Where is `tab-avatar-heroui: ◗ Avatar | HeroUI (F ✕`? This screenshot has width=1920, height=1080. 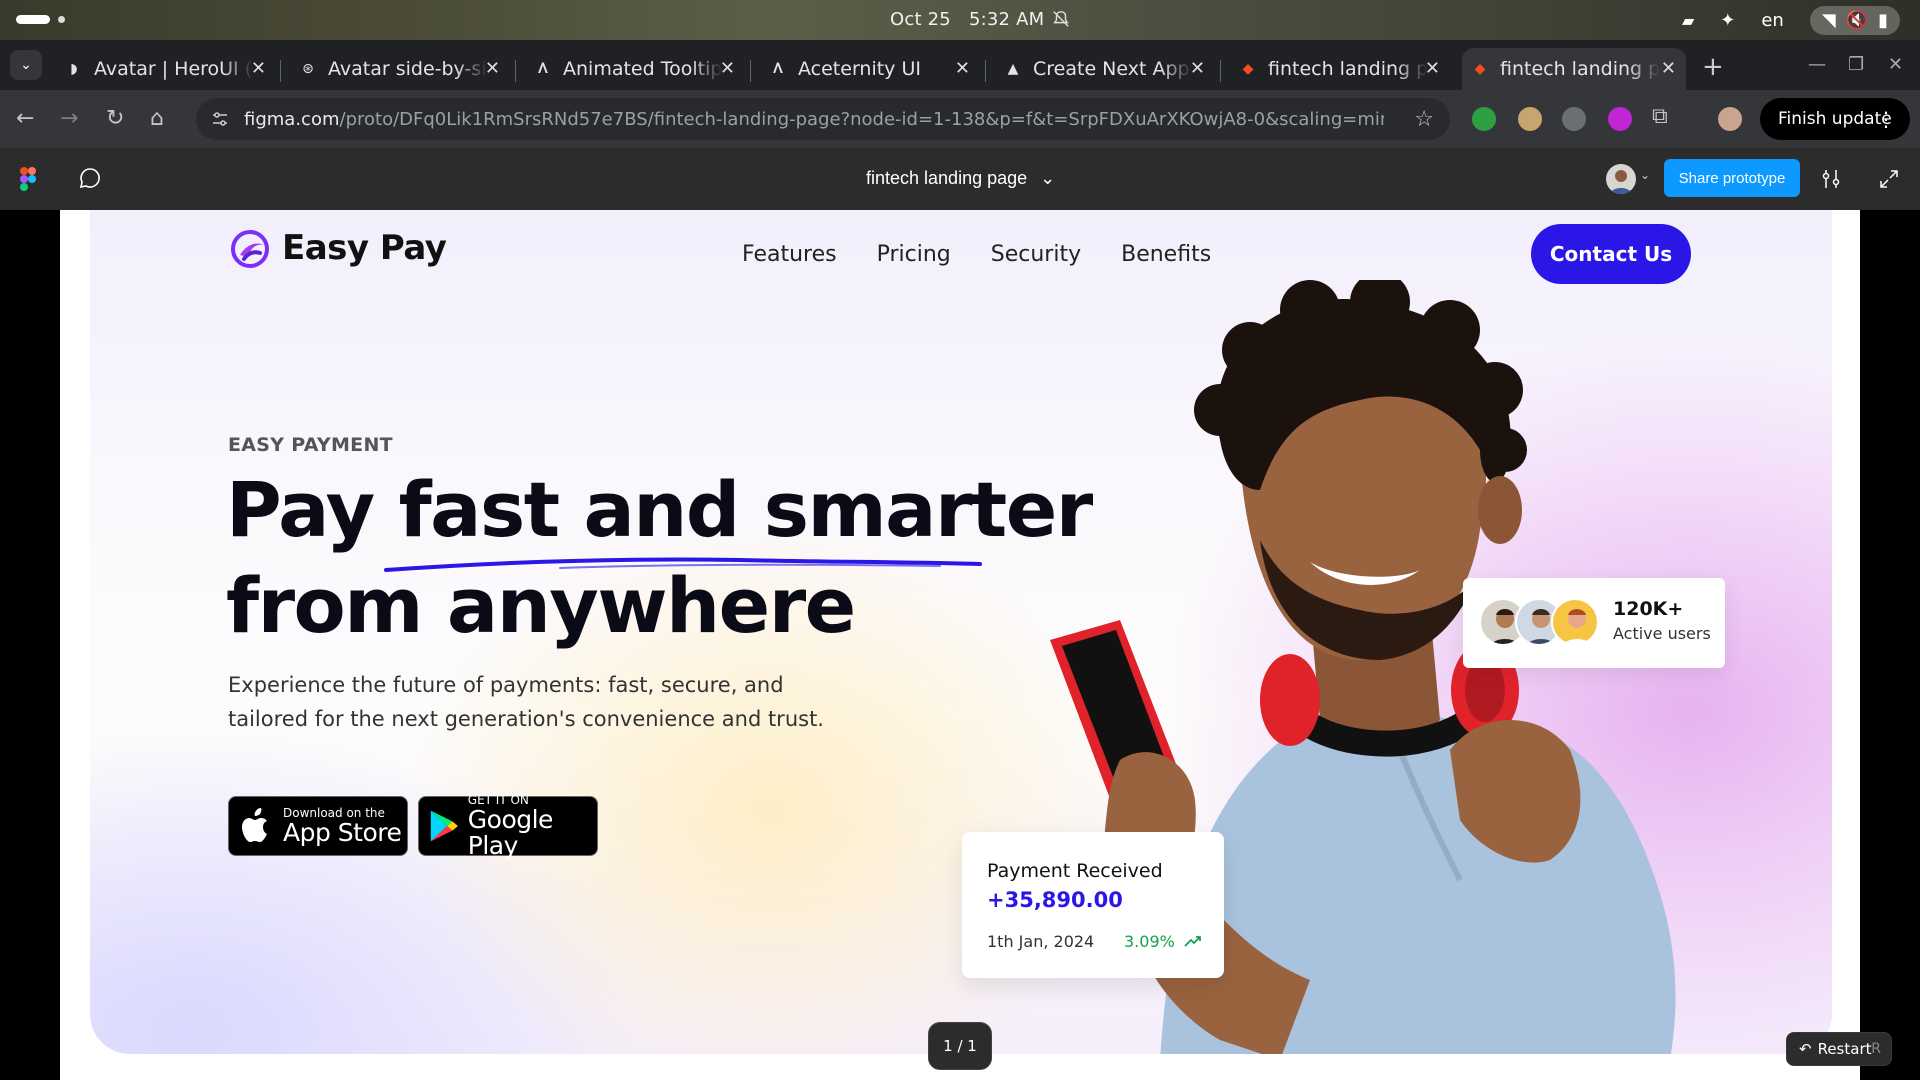
tab-avatar-heroui: ◗ Avatar | HeroUI (F ✕ is located at coordinates (166, 69).